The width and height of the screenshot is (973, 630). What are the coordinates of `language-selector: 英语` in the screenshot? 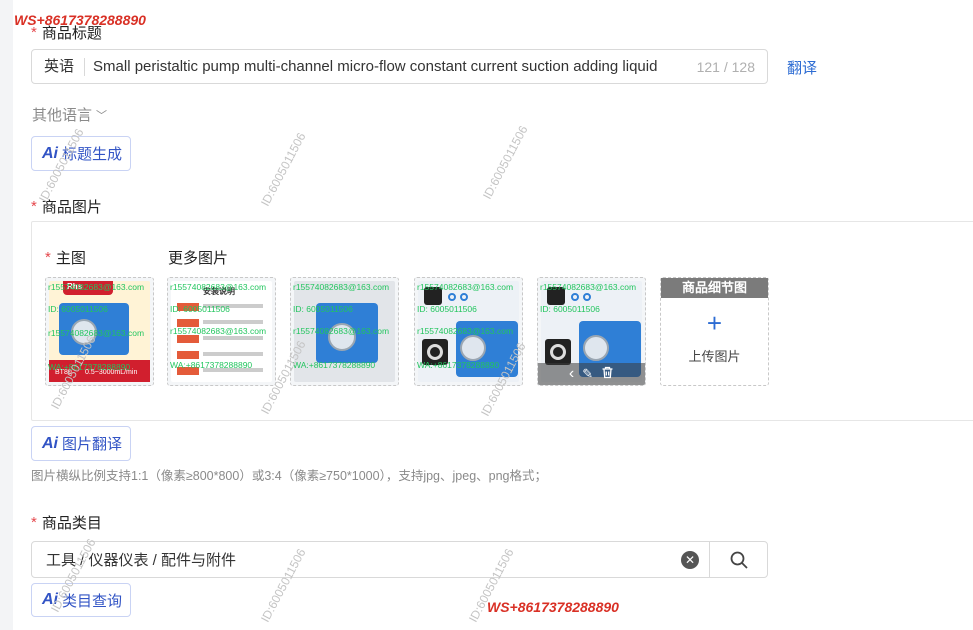 It's located at (59, 66).